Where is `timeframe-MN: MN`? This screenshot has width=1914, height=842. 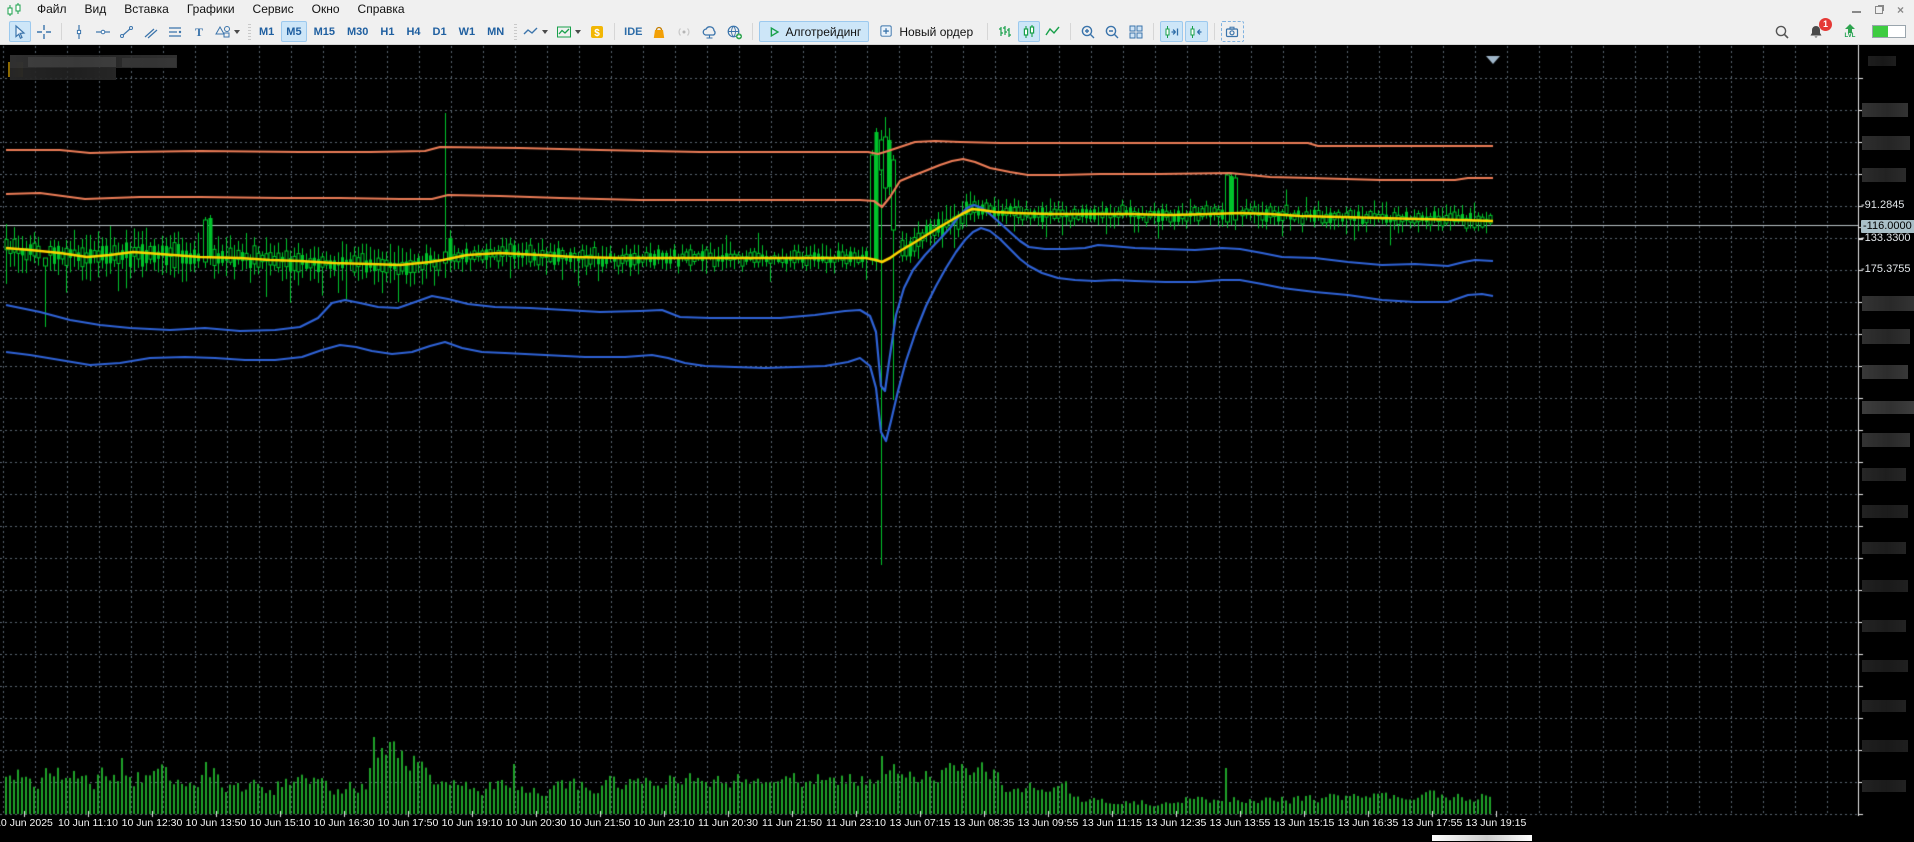 timeframe-MN: MN is located at coordinates (495, 31).